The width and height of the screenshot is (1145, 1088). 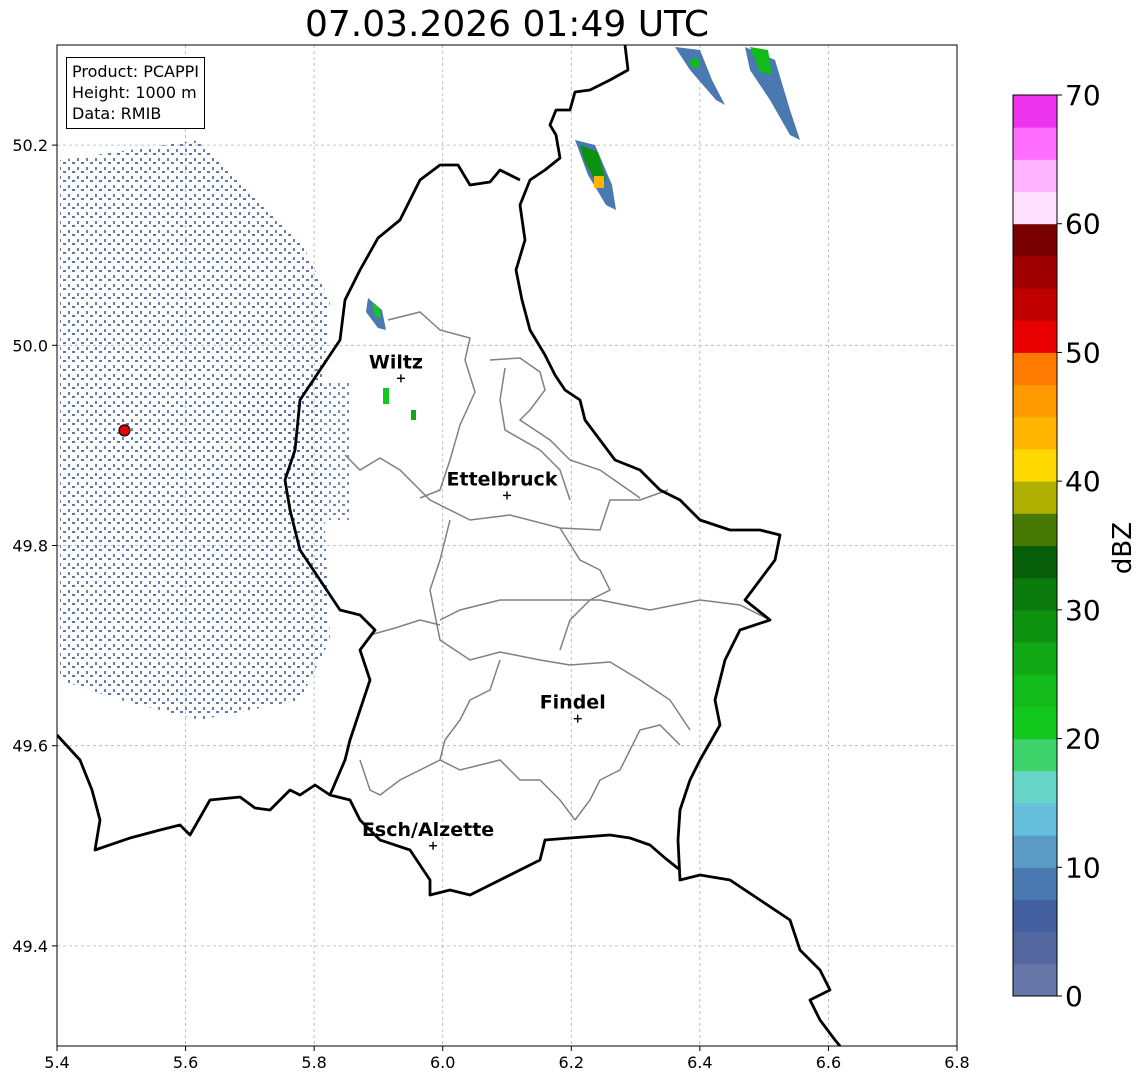 What do you see at coordinates (1083, 610) in the screenshot?
I see `colorbar-tick-label: 30` at bounding box center [1083, 610].